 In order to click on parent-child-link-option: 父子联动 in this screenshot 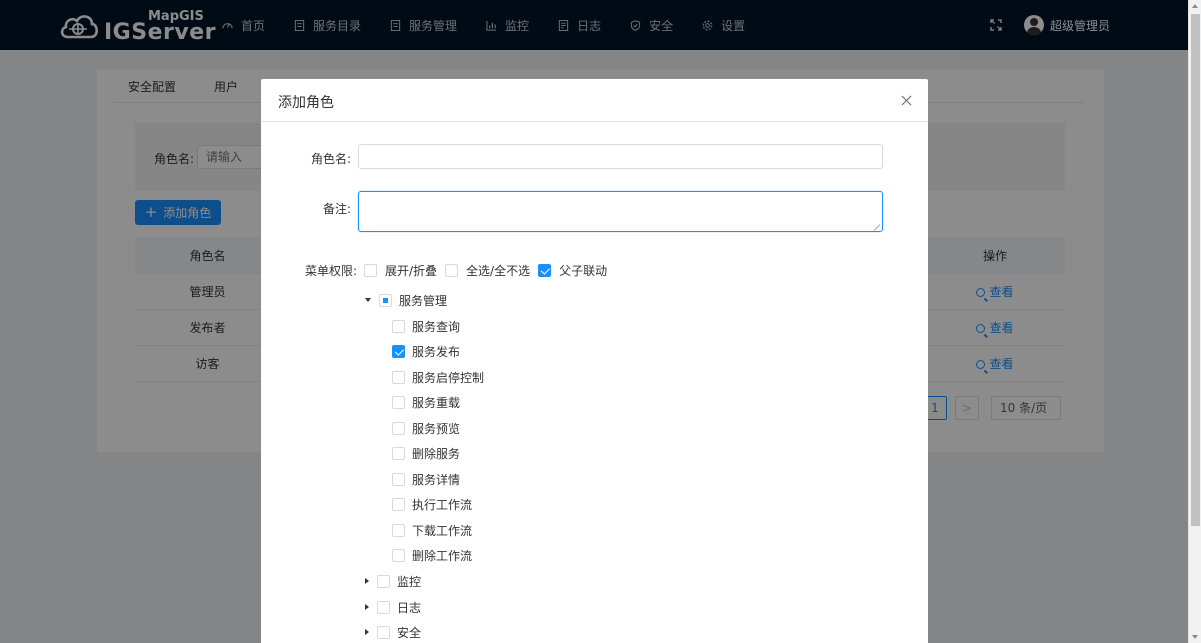, I will do `click(572, 270)`.